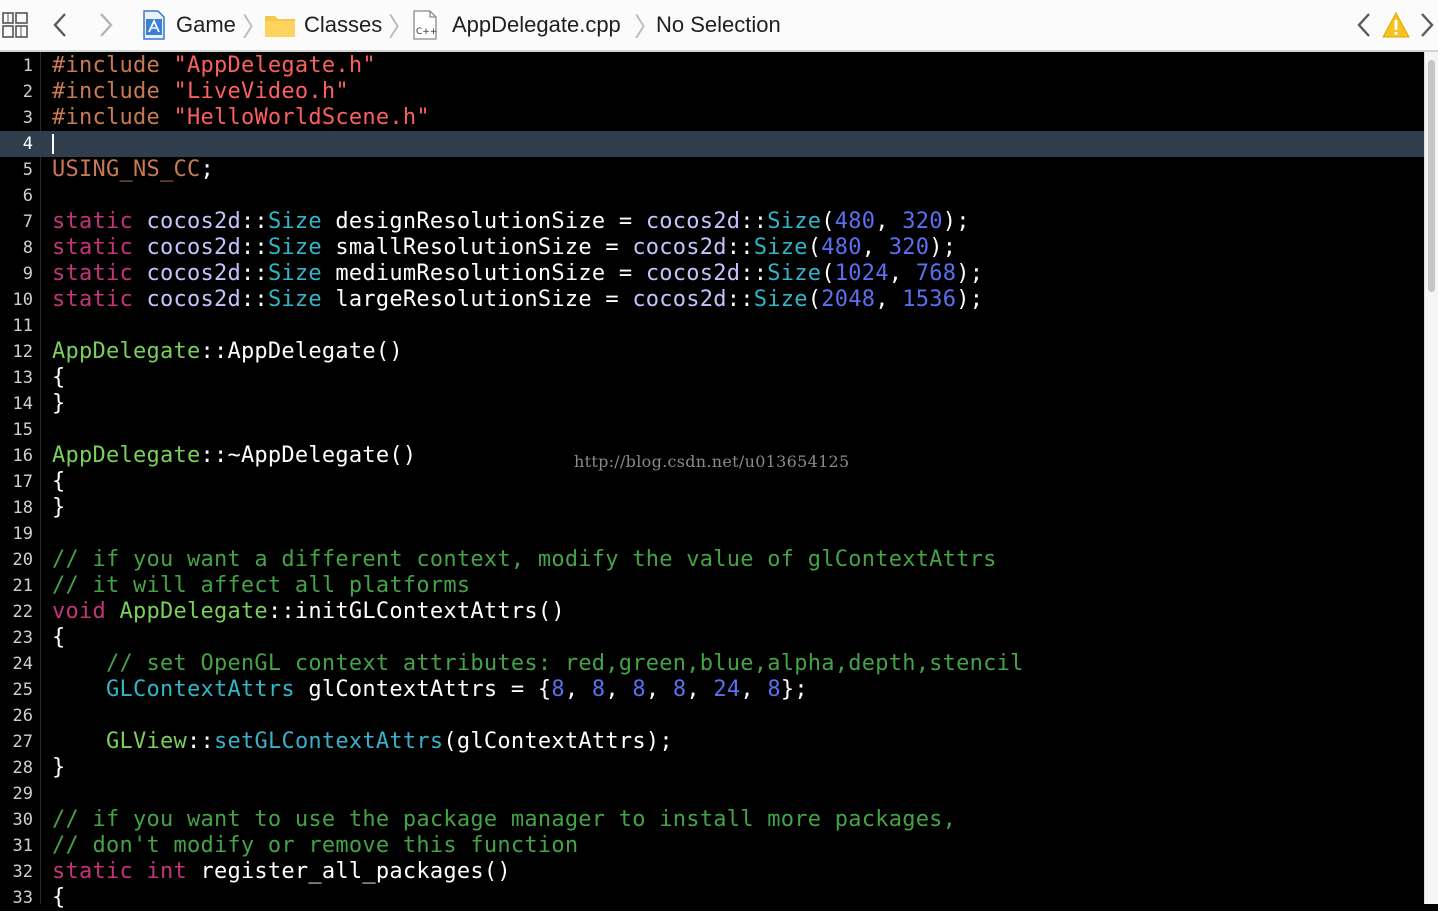 The height and width of the screenshot is (911, 1438). I want to click on code-token: smallResolutionSize =, so click(477, 247).